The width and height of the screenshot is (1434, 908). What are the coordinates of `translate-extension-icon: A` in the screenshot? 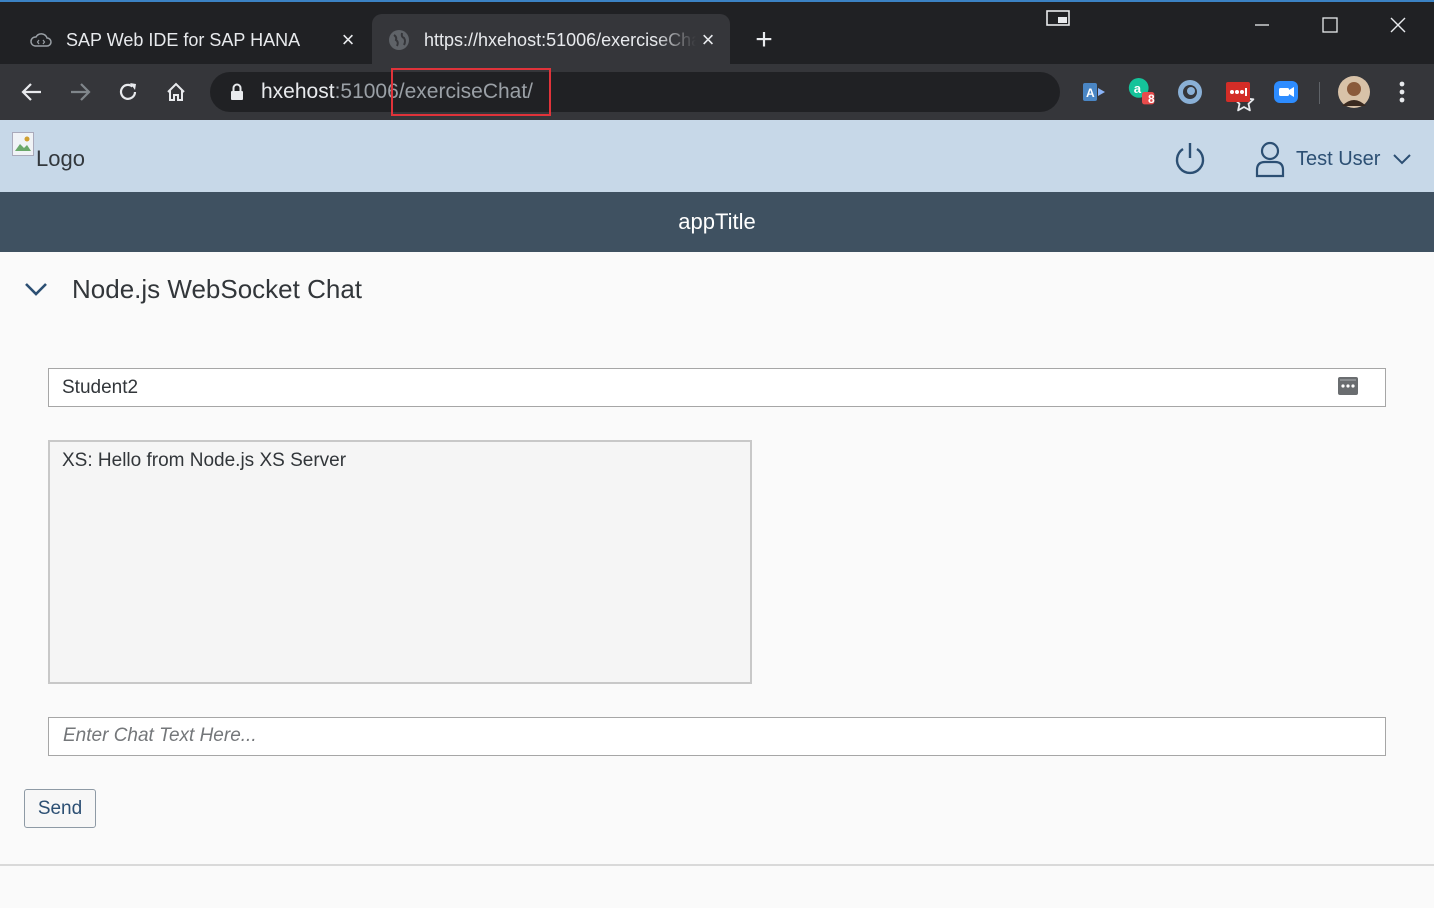 It's located at (1094, 92).